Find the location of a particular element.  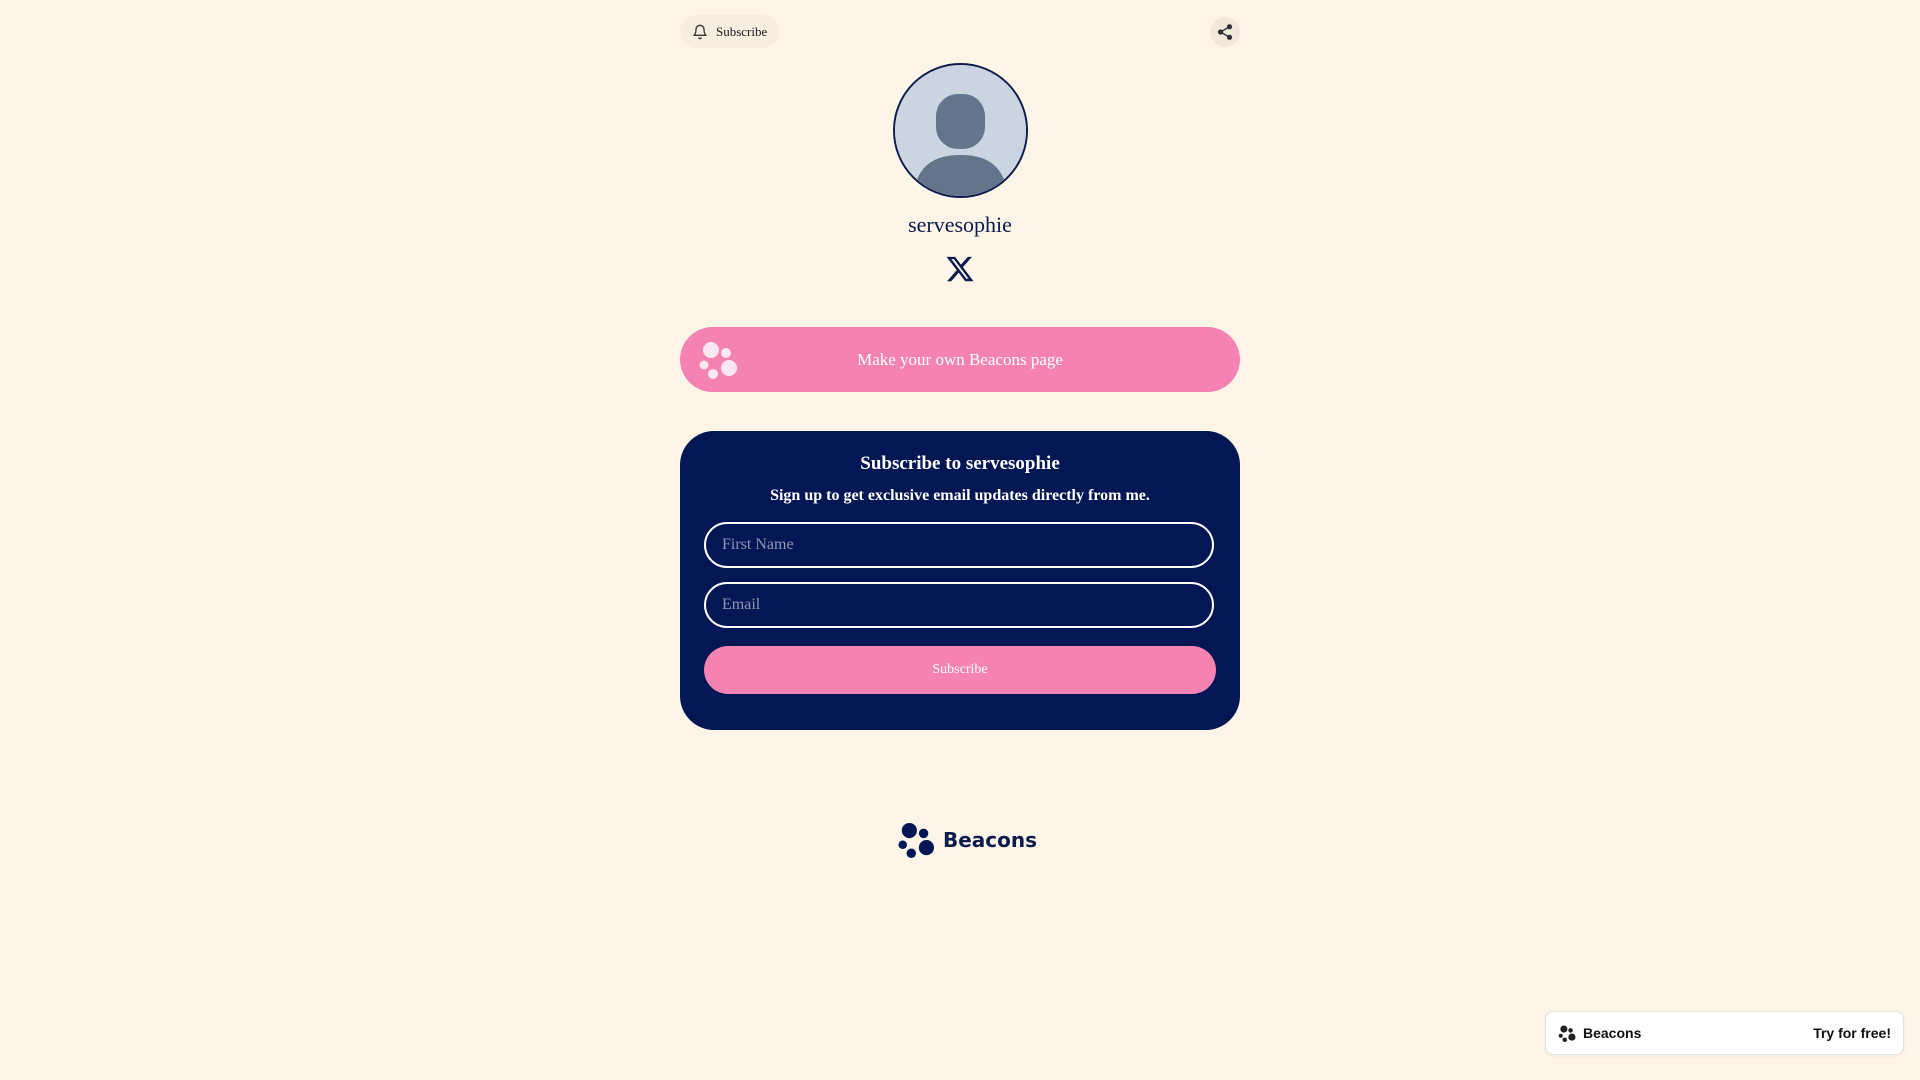

avatar is located at coordinates (960, 130).